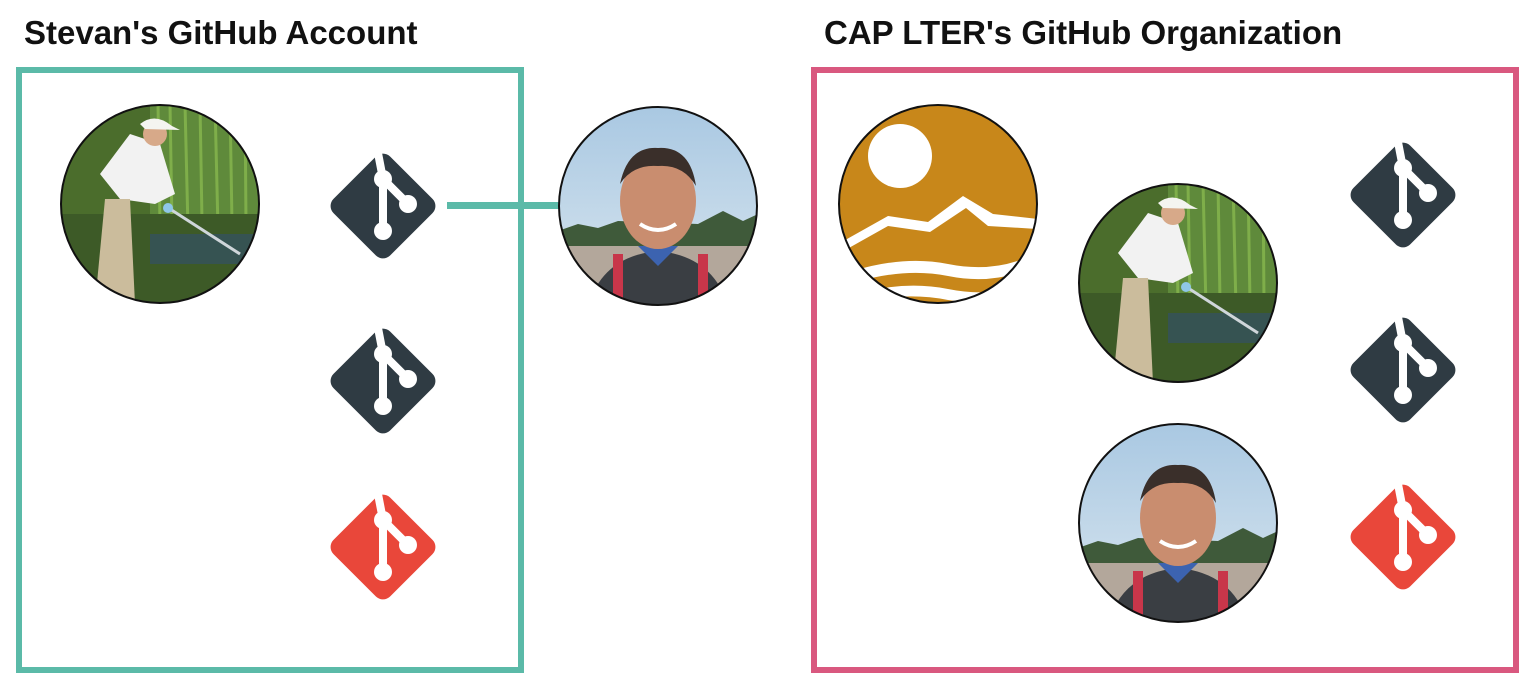 Image resolution: width=1534 pixels, height=688 pixels. I want to click on cap-lter-logo-icon, so click(938, 204).